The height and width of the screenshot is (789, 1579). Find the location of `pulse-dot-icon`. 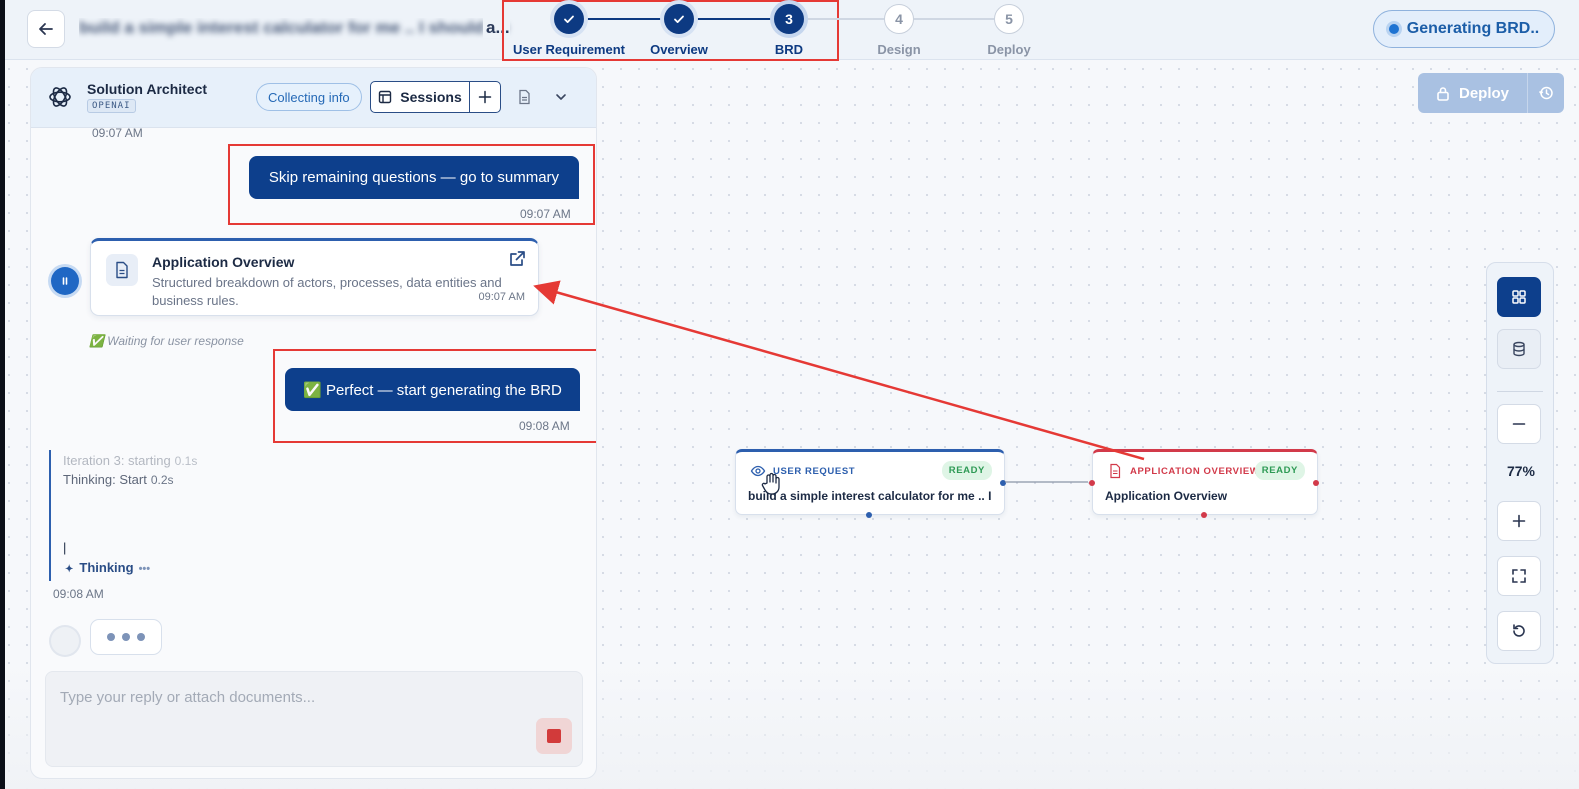

pulse-dot-icon is located at coordinates (1393, 29).